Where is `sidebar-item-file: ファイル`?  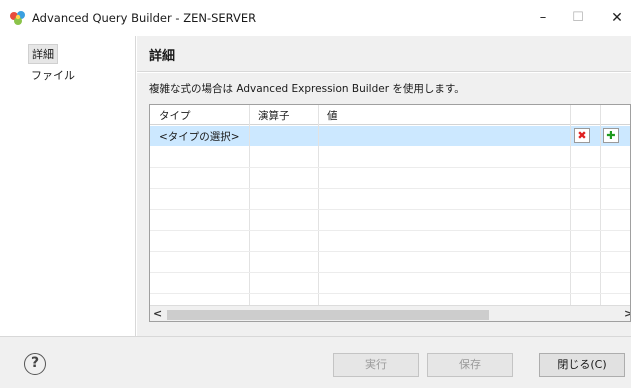
sidebar-item-file: ファイル is located at coordinates (53, 75).